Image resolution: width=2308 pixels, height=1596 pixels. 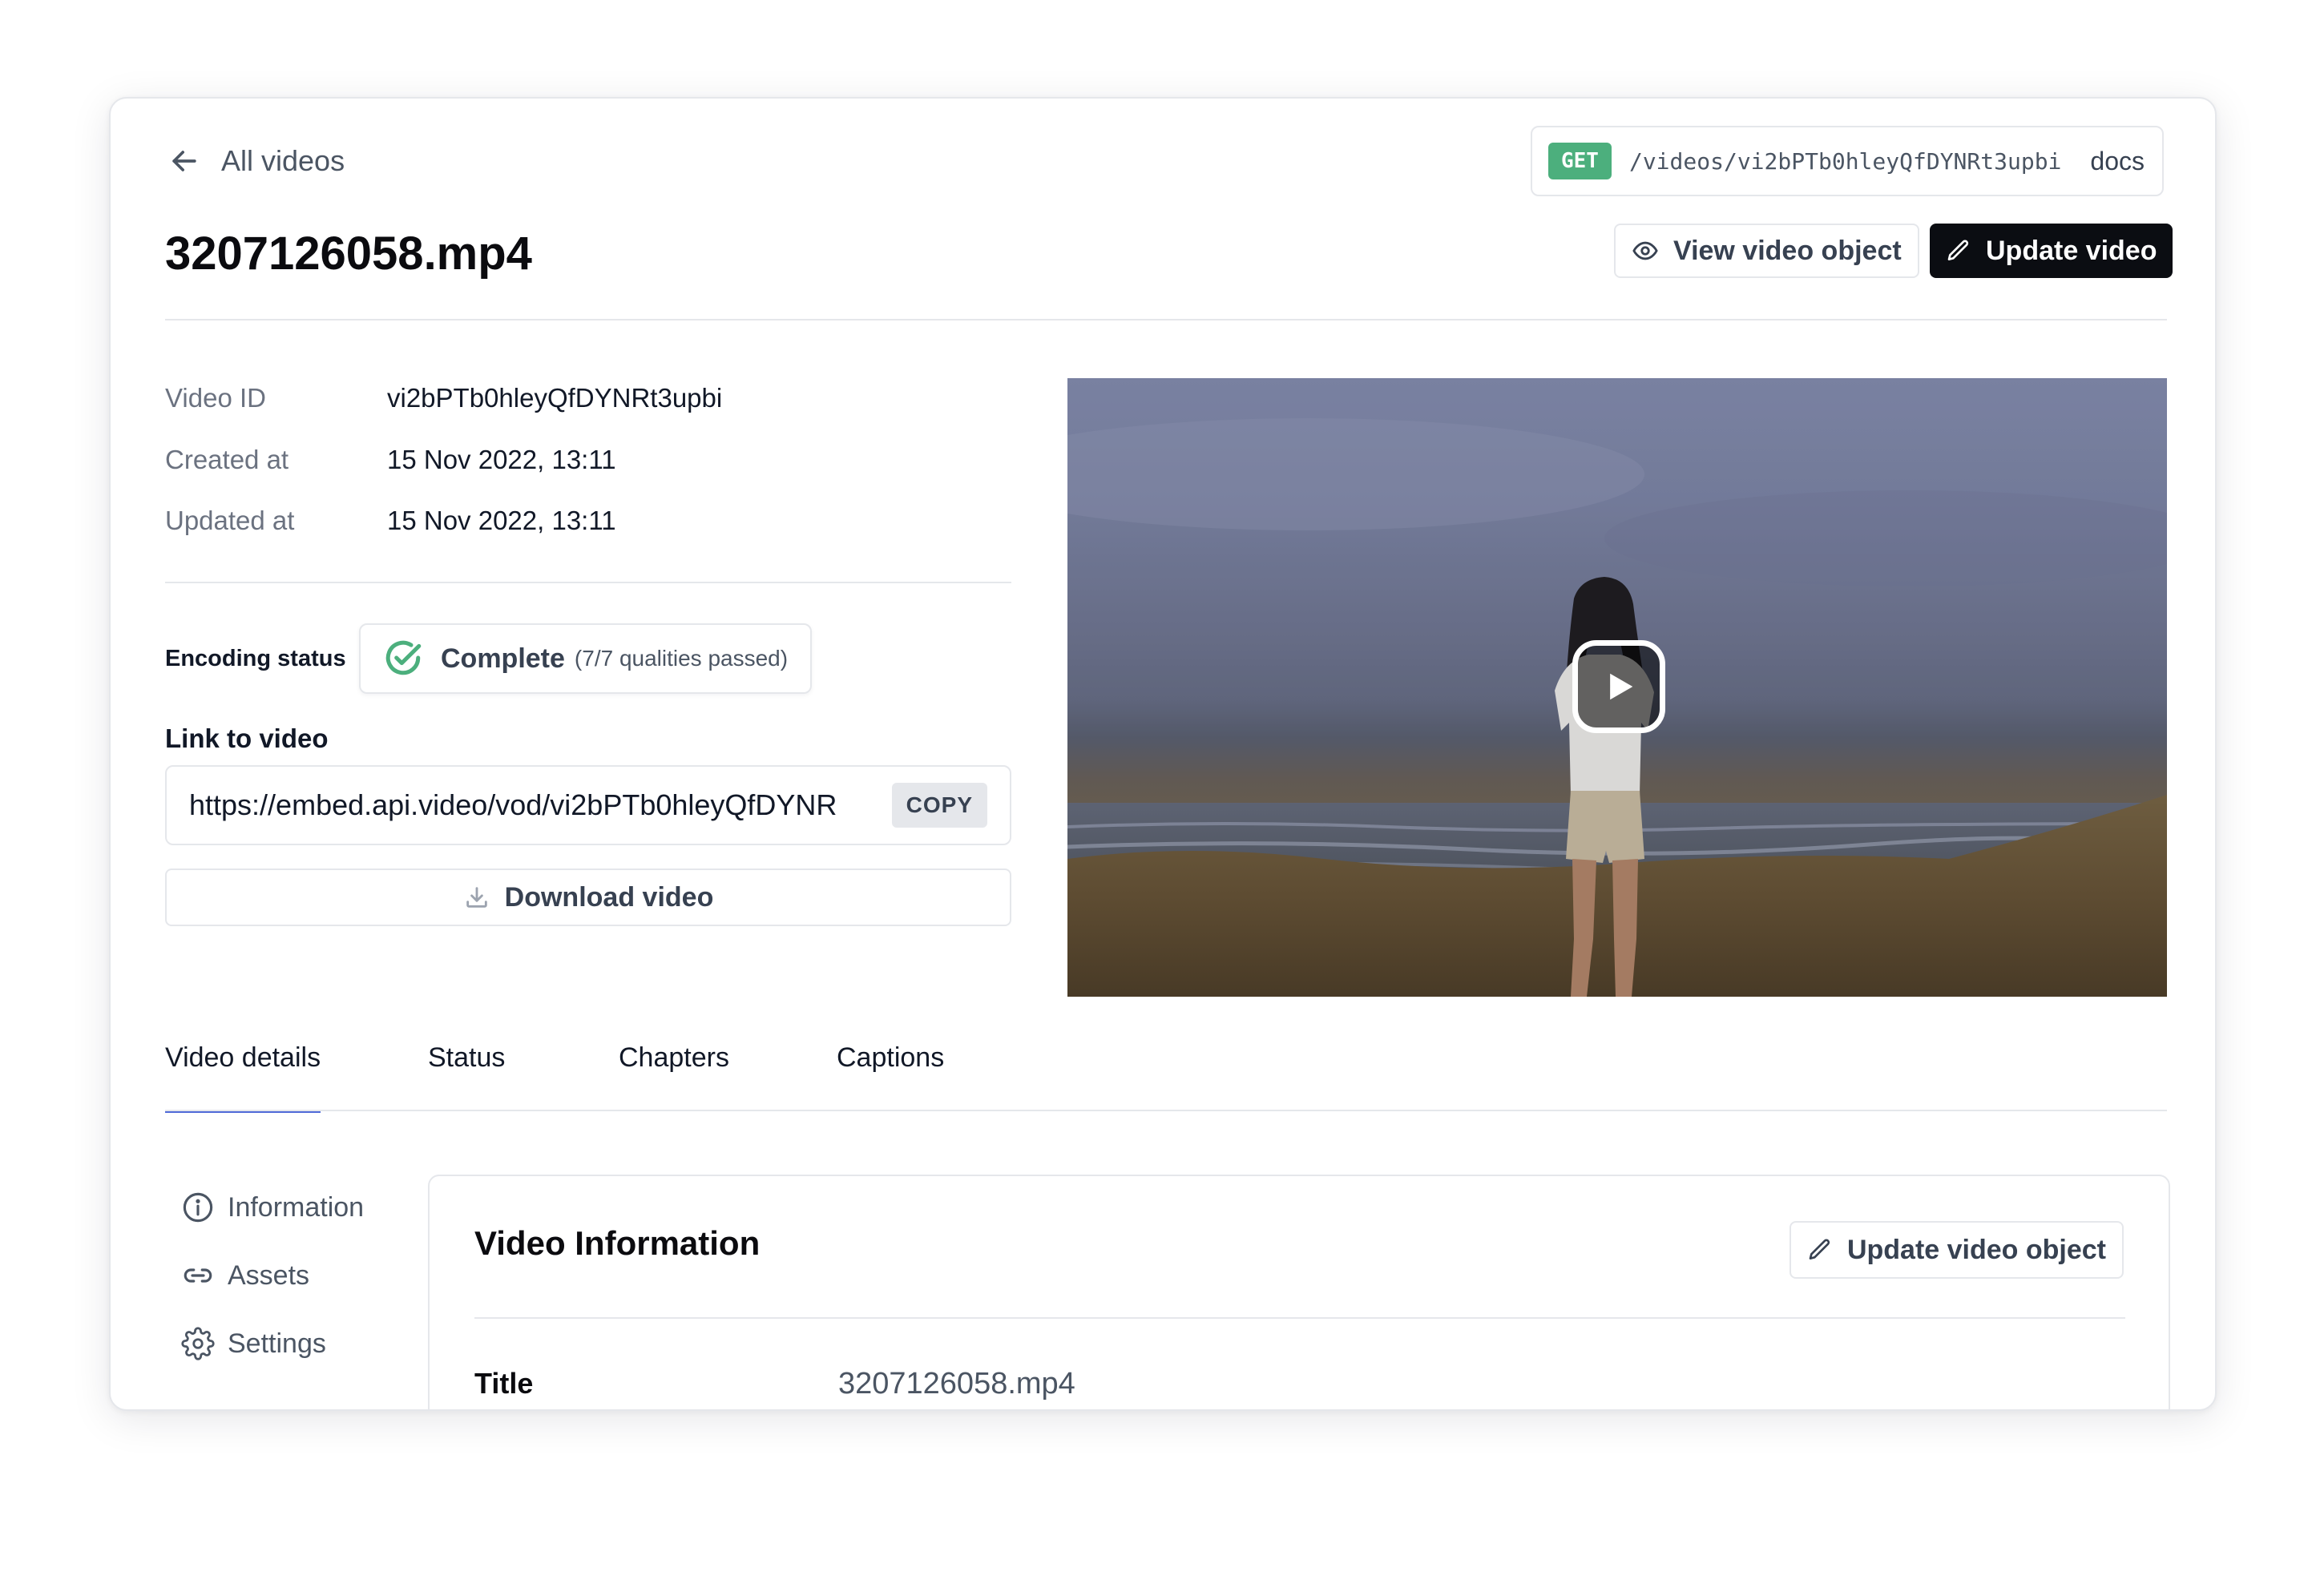 I want to click on tabs-divider, so click(x=1166, y=1110).